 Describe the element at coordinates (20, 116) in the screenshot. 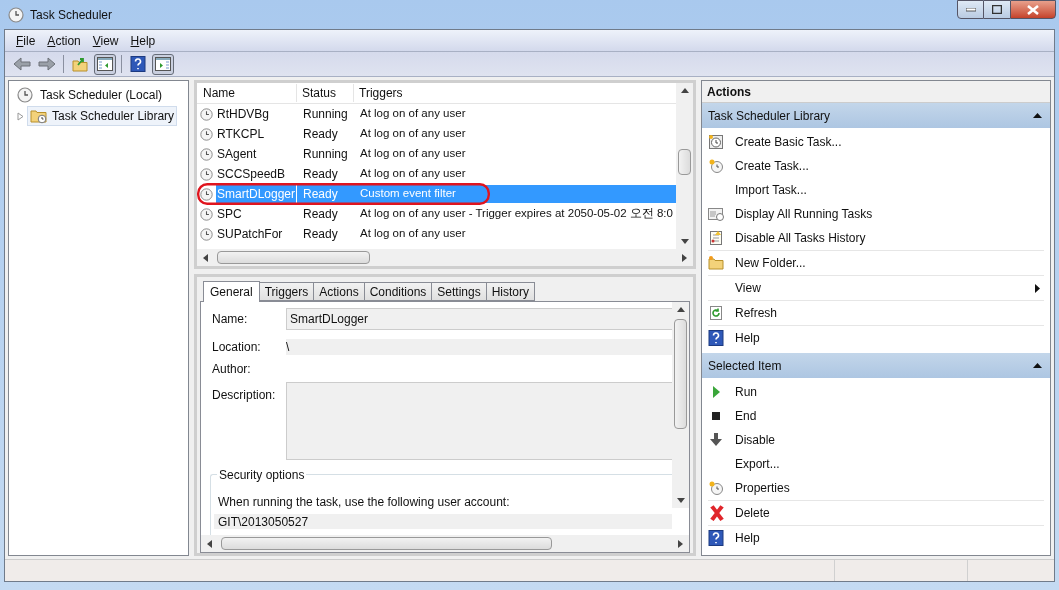

I see `expand-arrow-icon` at that location.